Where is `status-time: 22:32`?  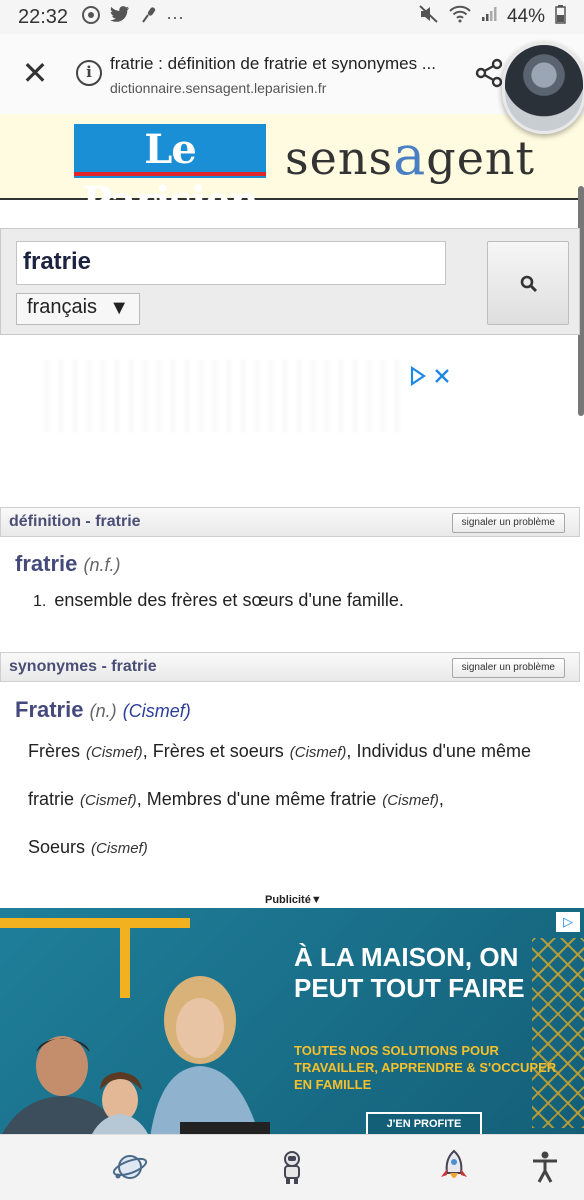 status-time: 22:32 is located at coordinates (43, 16).